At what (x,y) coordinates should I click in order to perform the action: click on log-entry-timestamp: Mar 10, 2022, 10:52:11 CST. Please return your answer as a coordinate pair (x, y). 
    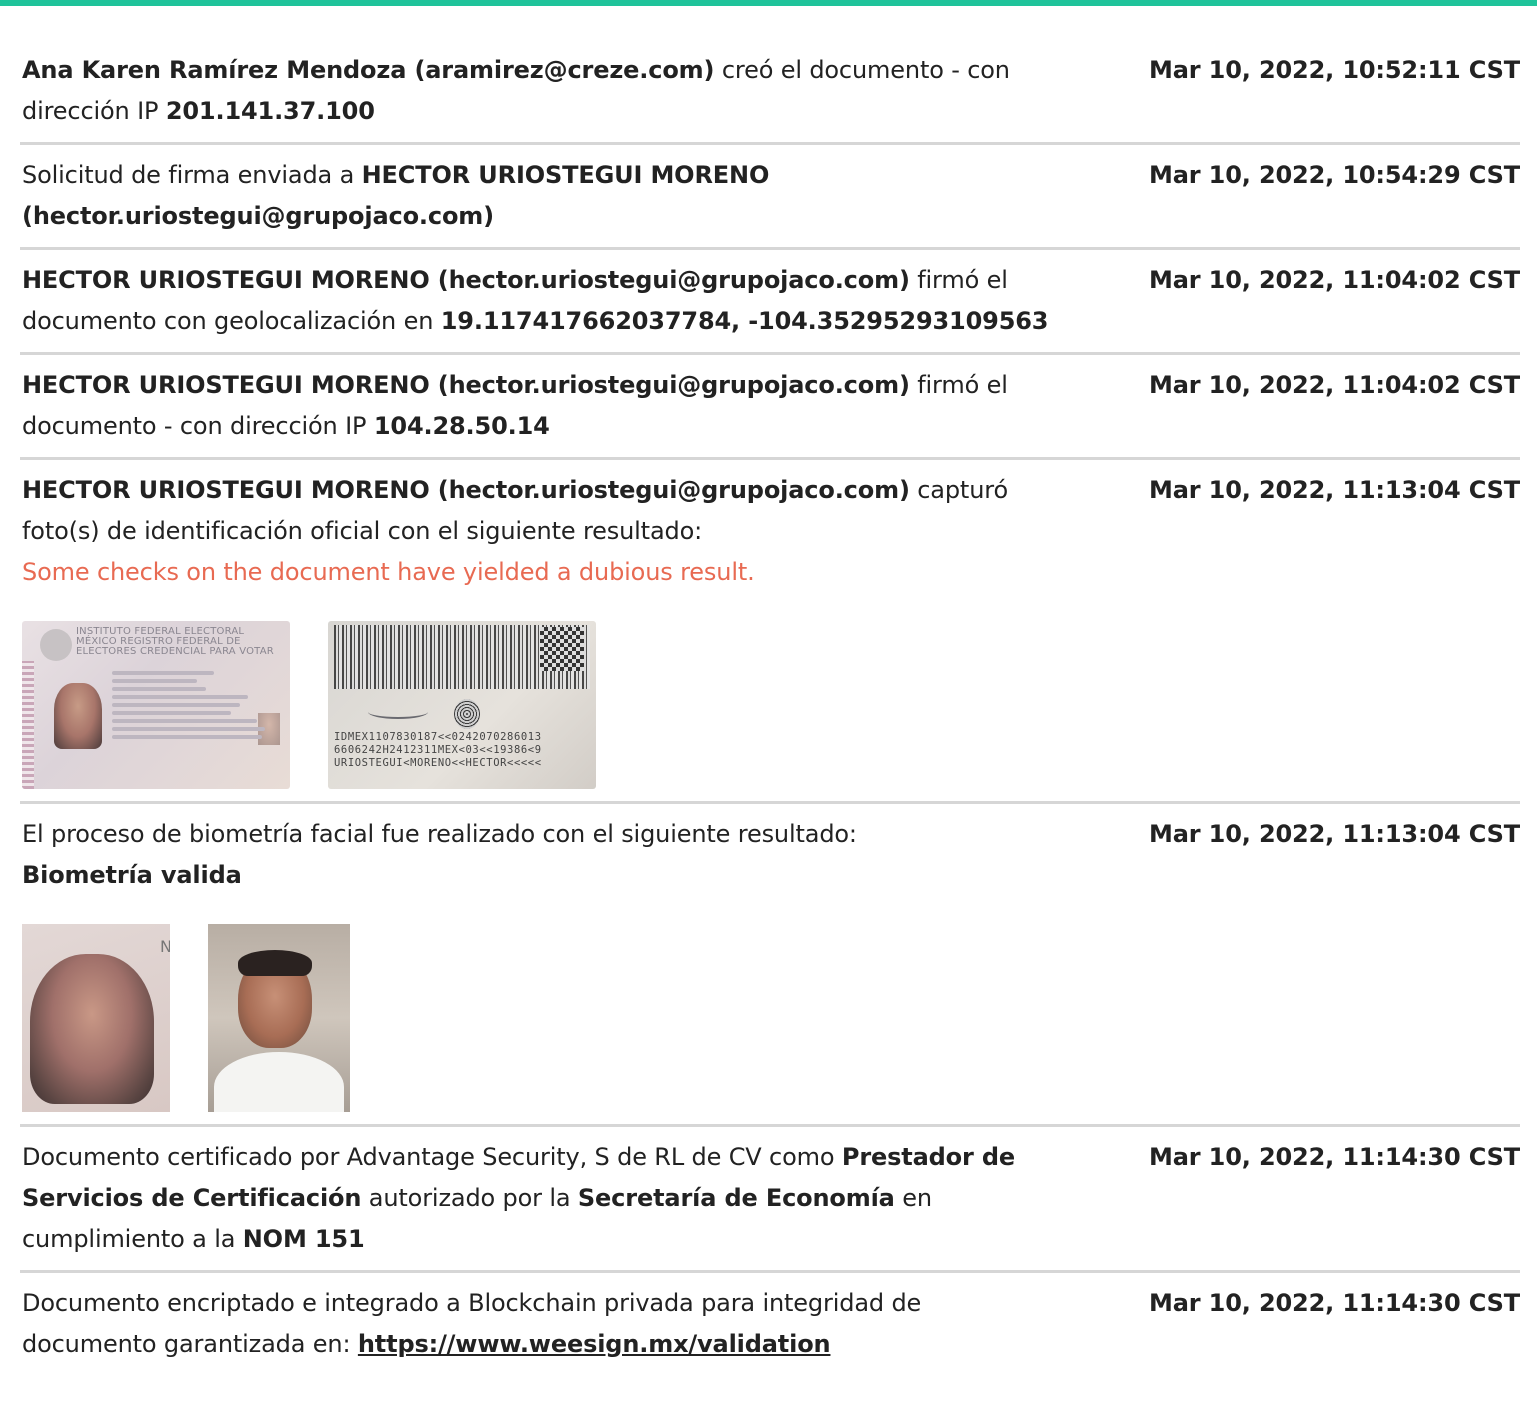
    Looking at the image, I should click on (1334, 70).